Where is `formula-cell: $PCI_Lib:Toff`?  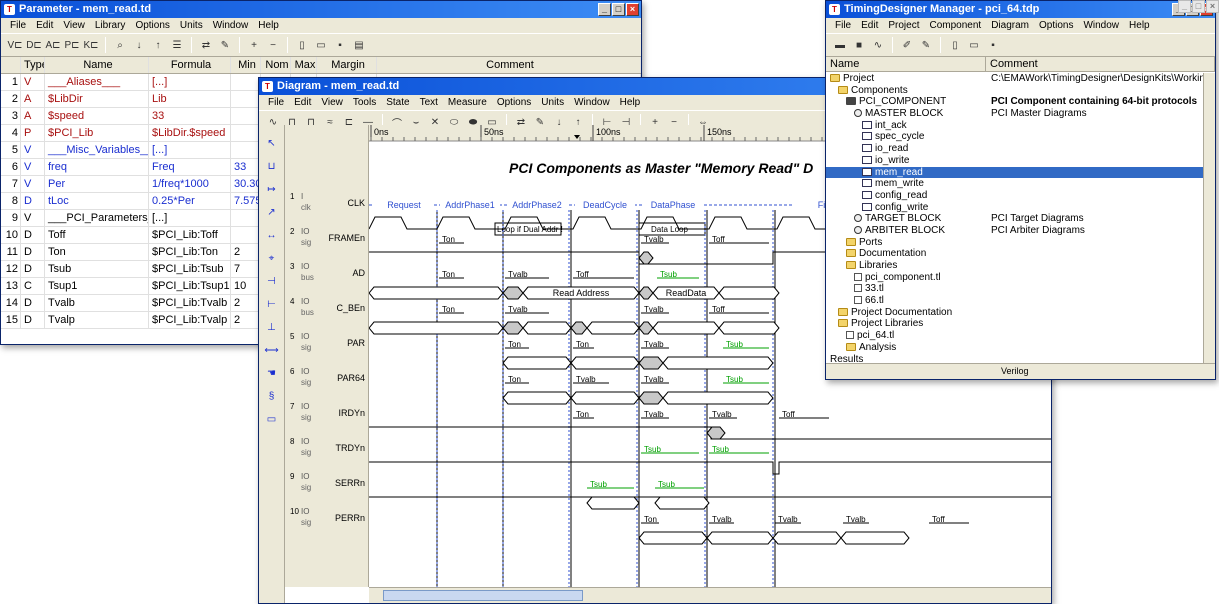 formula-cell: $PCI_Lib:Toff is located at coordinates (190, 235).